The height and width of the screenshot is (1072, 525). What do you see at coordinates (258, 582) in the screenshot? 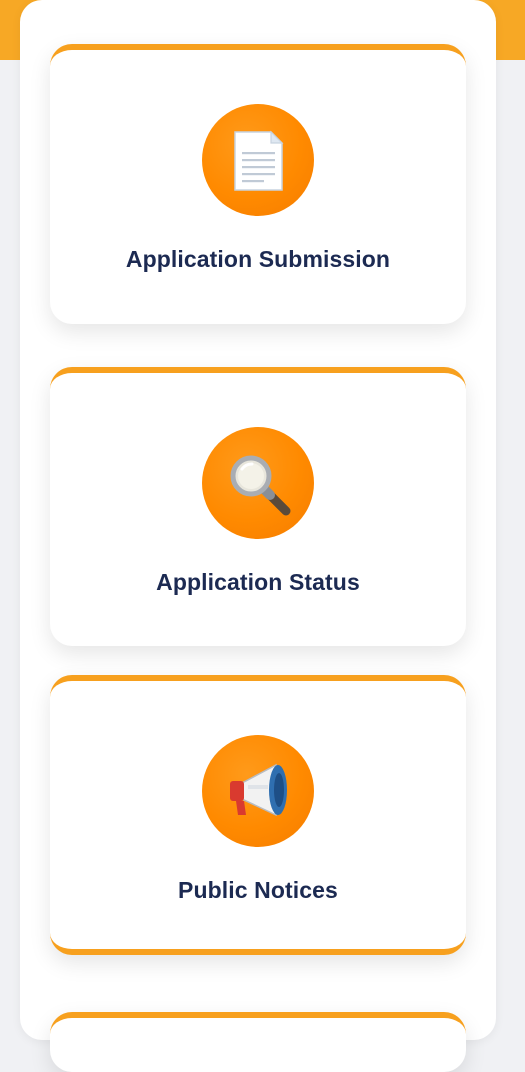
I see `card-label: Application Status` at bounding box center [258, 582].